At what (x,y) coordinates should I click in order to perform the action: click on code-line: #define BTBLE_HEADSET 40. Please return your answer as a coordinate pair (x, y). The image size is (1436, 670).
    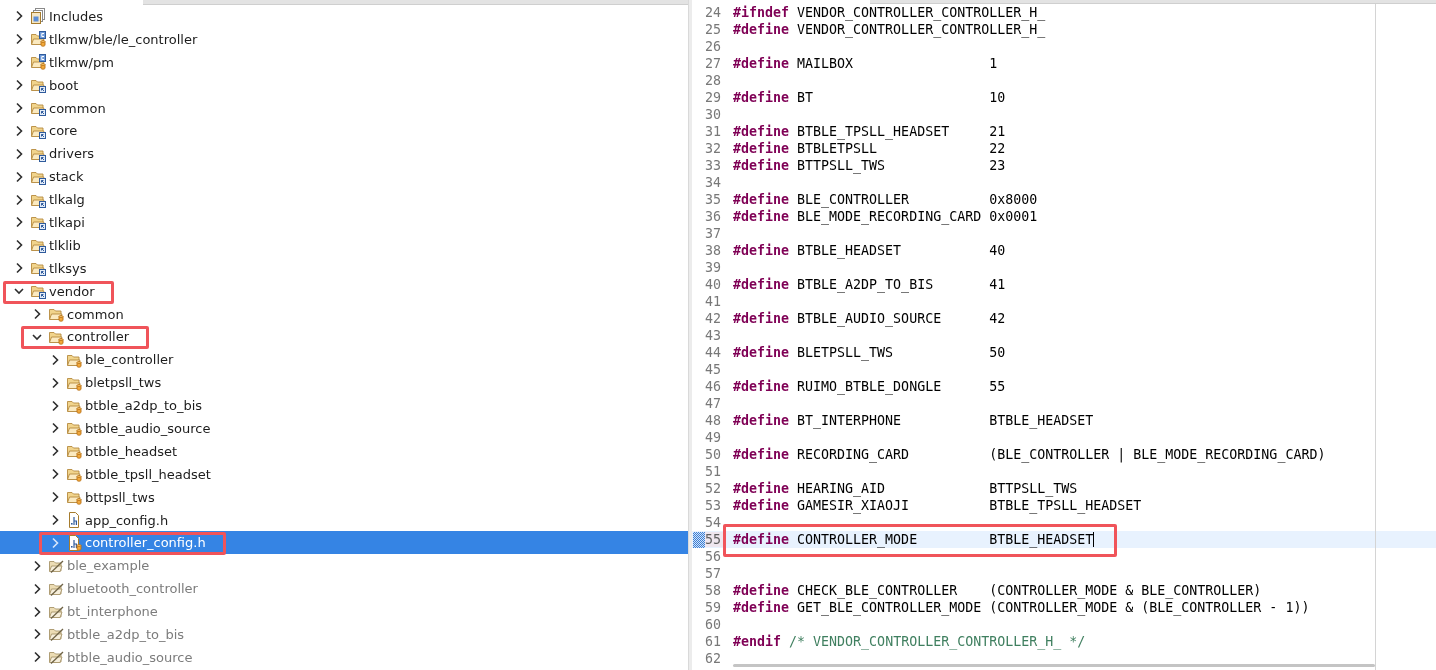
    Looking at the image, I should click on (869, 250).